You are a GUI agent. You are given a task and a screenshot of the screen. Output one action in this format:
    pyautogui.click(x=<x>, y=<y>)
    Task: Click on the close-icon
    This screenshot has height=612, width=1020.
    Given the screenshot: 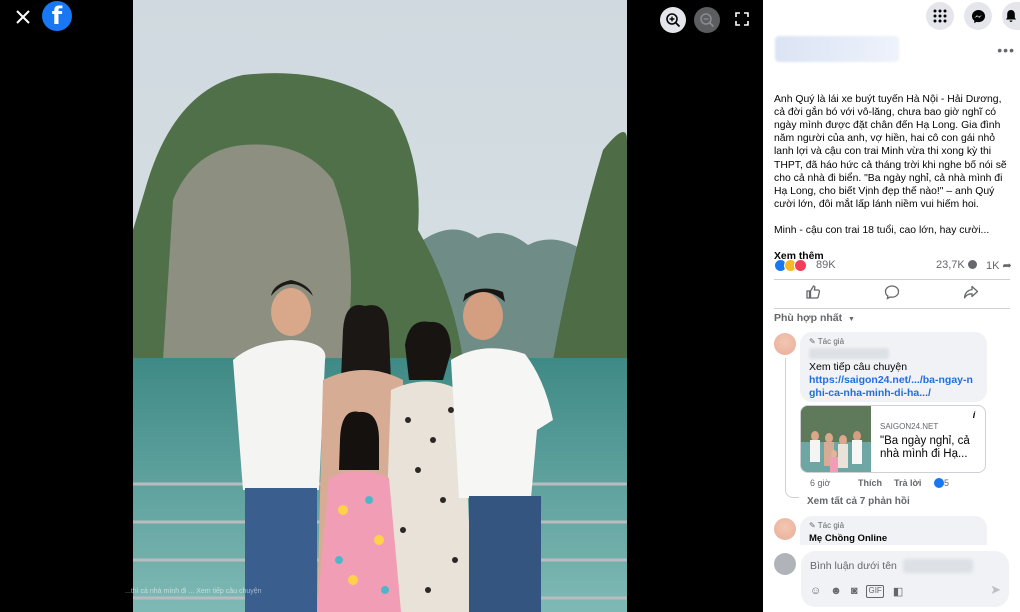 What is the action you would take?
    pyautogui.click(x=23, y=17)
    